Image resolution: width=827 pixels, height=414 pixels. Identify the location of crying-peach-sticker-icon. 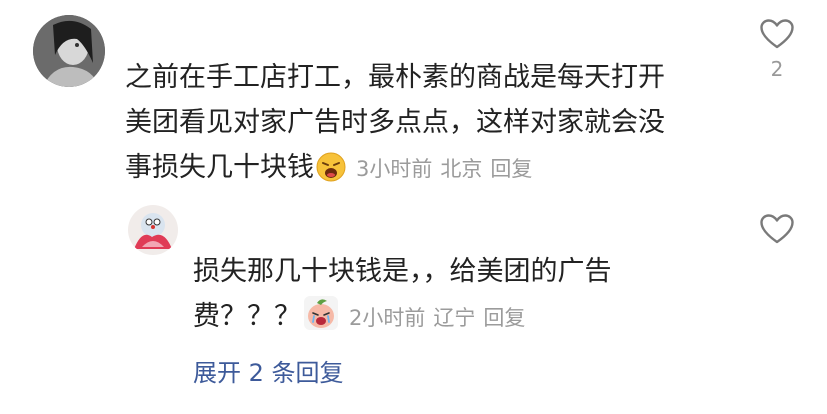
(321, 320).